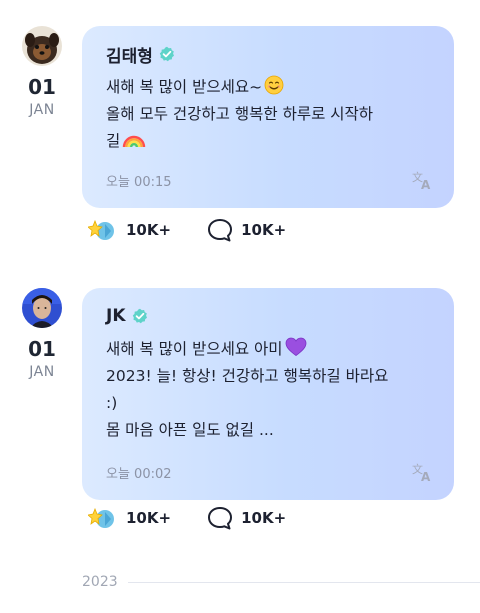  I want to click on message-text: 새해 복 많이 받으세요~ 올해 모두 건강하고 행복한 하루로 시작하 길, so click(268, 114).